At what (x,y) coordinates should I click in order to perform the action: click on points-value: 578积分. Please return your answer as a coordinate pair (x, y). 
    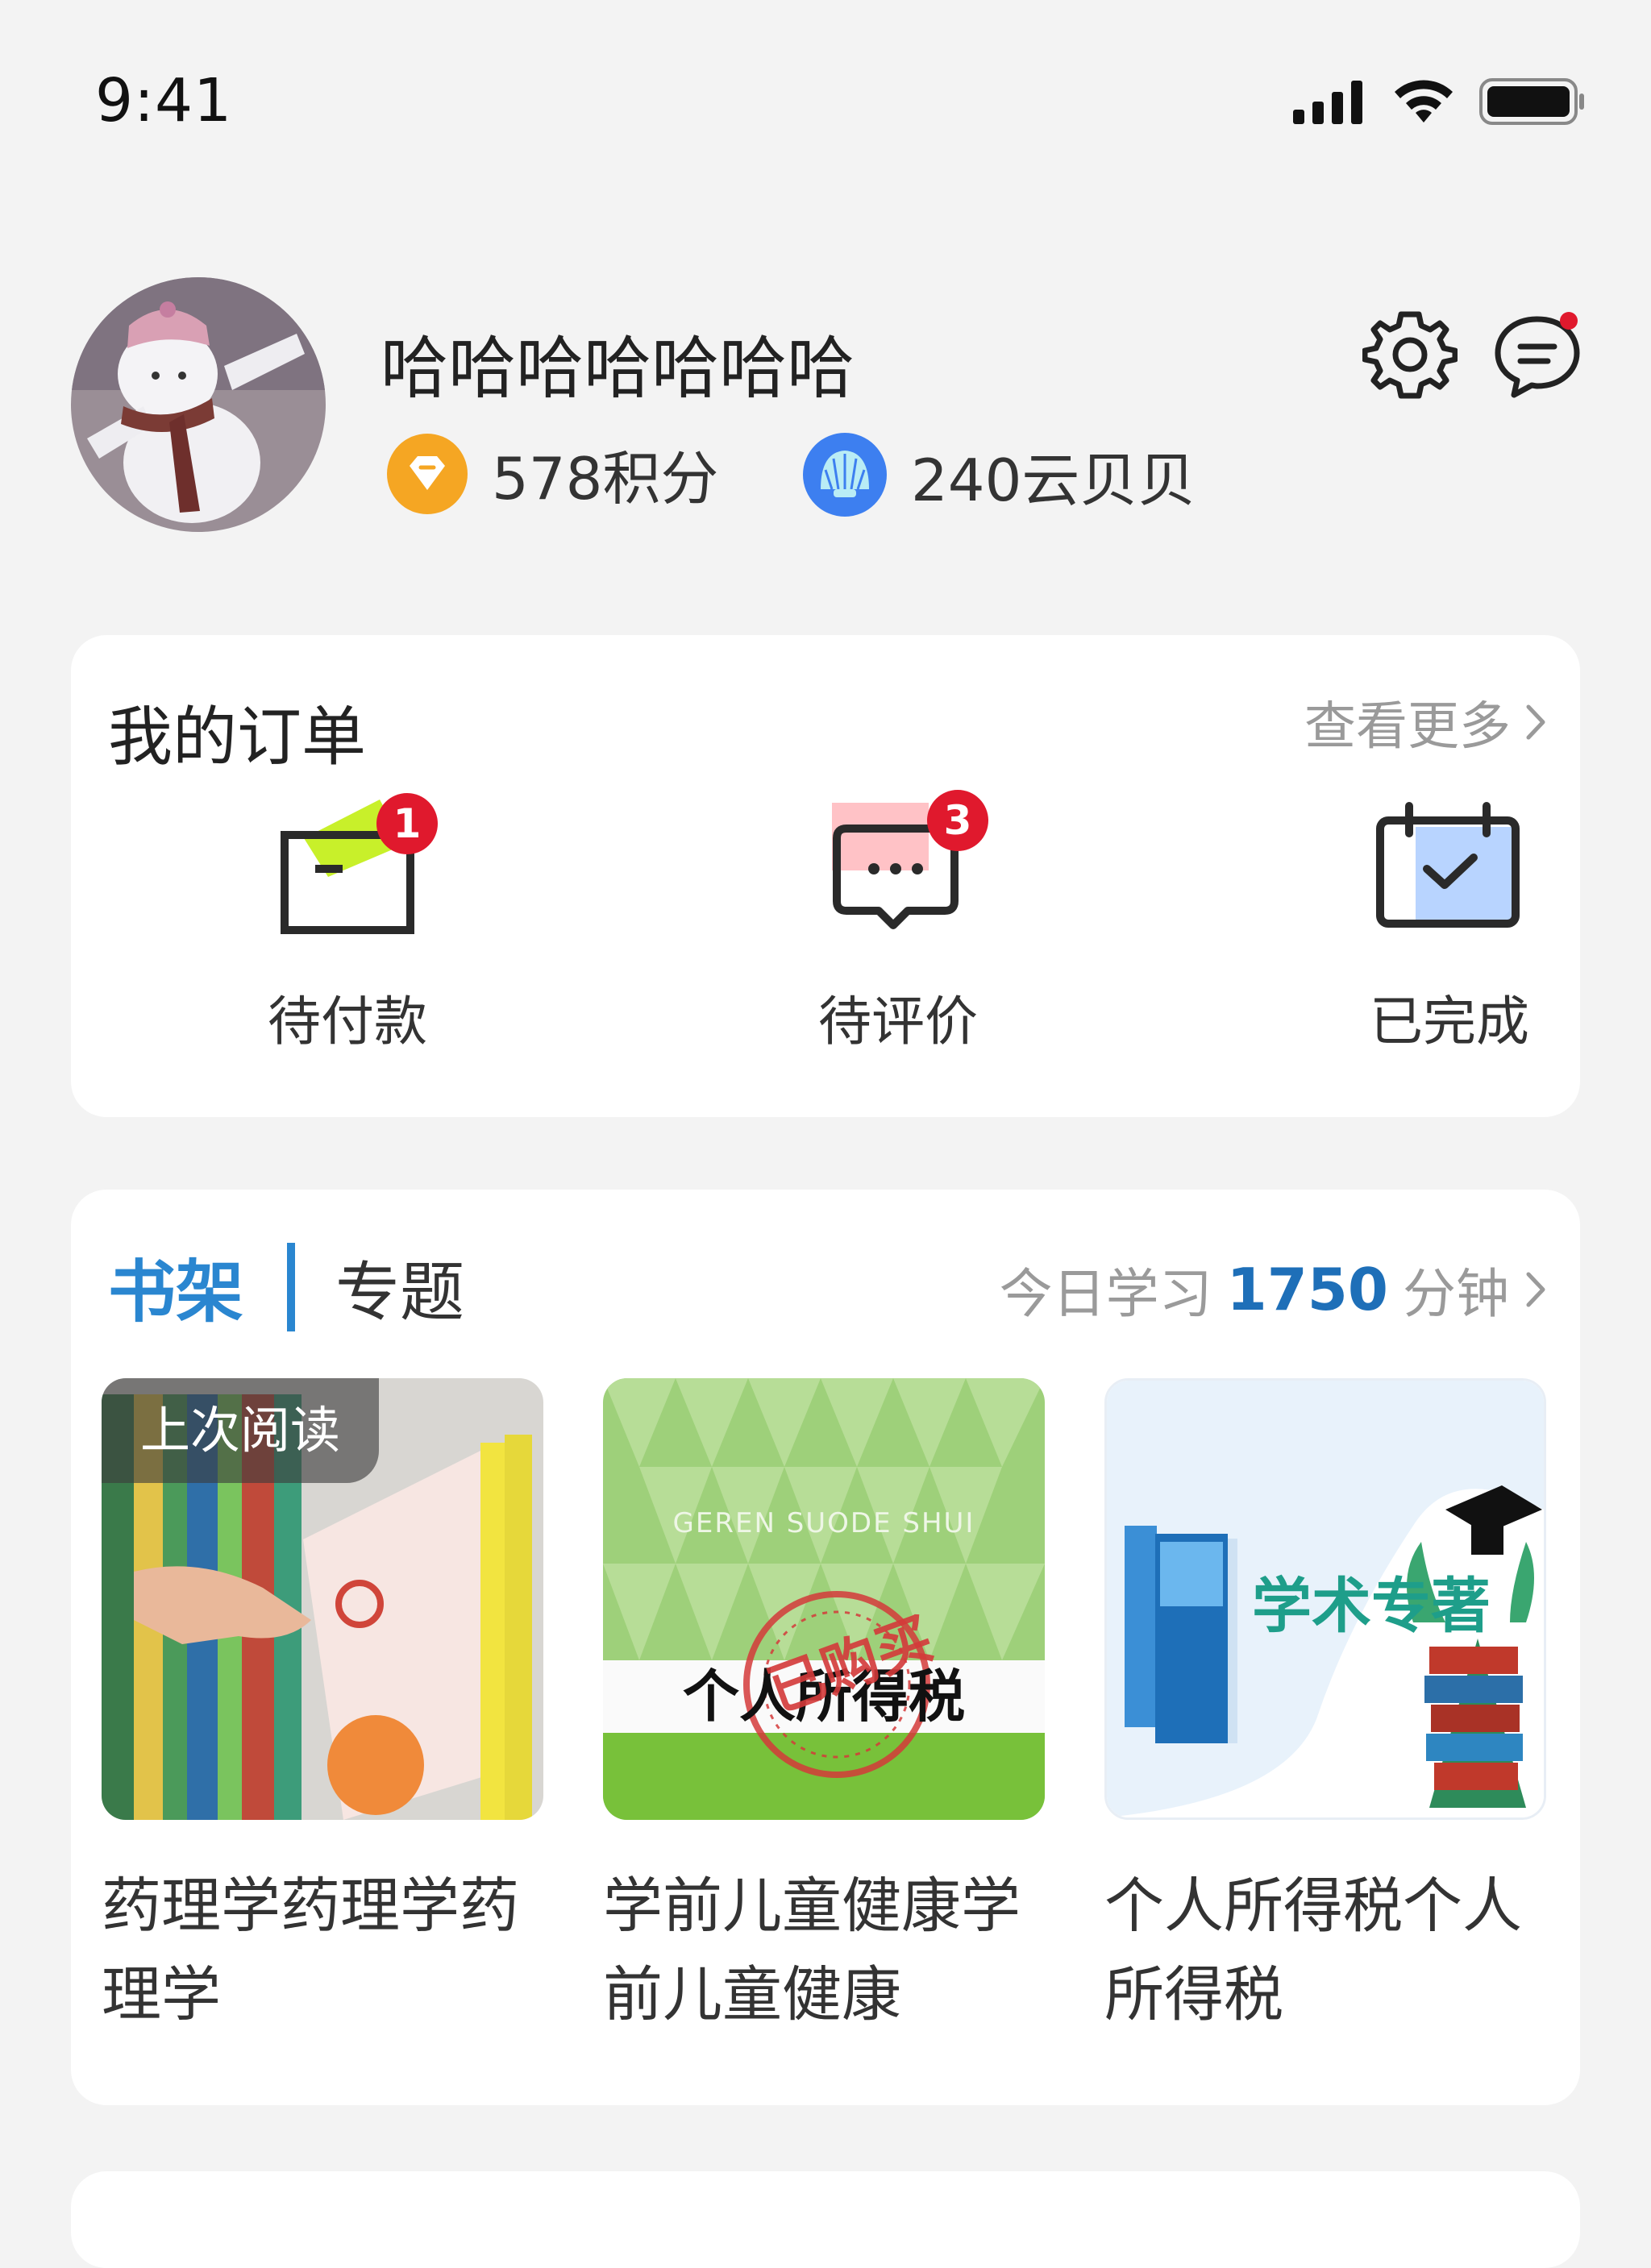
    Looking at the image, I should click on (605, 479).